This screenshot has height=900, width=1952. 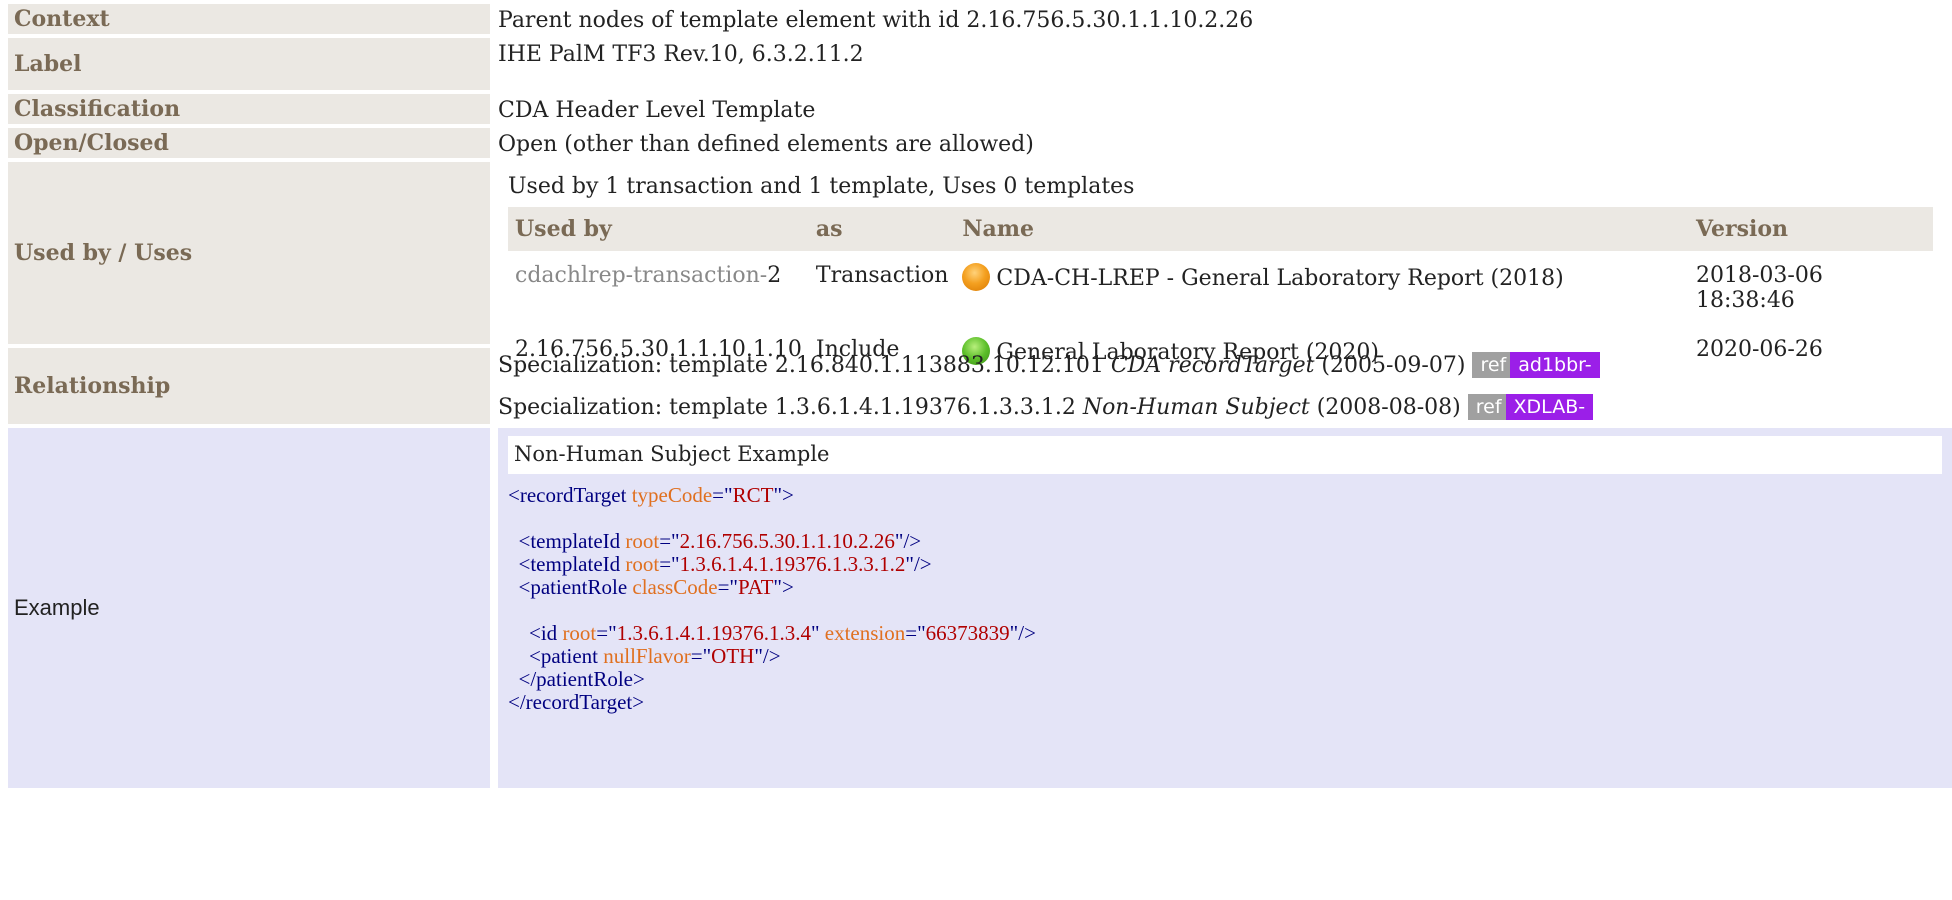 What do you see at coordinates (882, 275) in the screenshot?
I see `as-cell: Transaction` at bounding box center [882, 275].